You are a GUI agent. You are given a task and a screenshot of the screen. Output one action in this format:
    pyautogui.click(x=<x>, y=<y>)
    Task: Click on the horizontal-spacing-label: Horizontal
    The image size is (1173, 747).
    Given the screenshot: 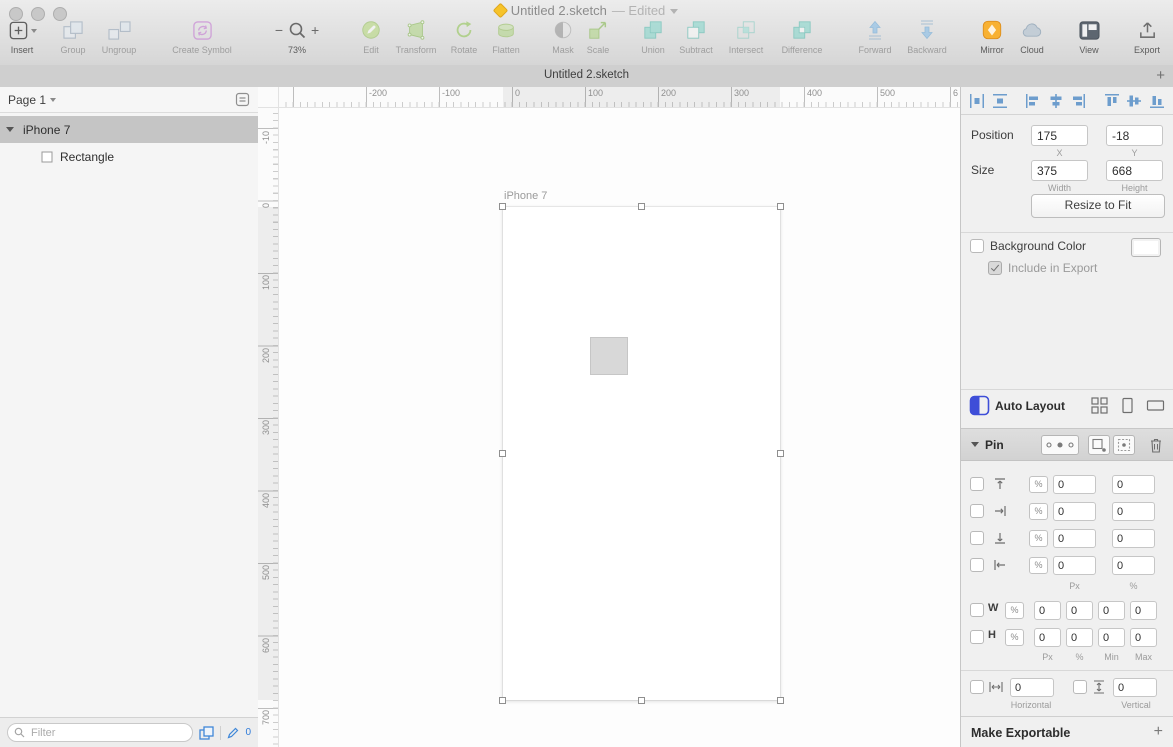 What is the action you would take?
    pyautogui.click(x=1031, y=705)
    